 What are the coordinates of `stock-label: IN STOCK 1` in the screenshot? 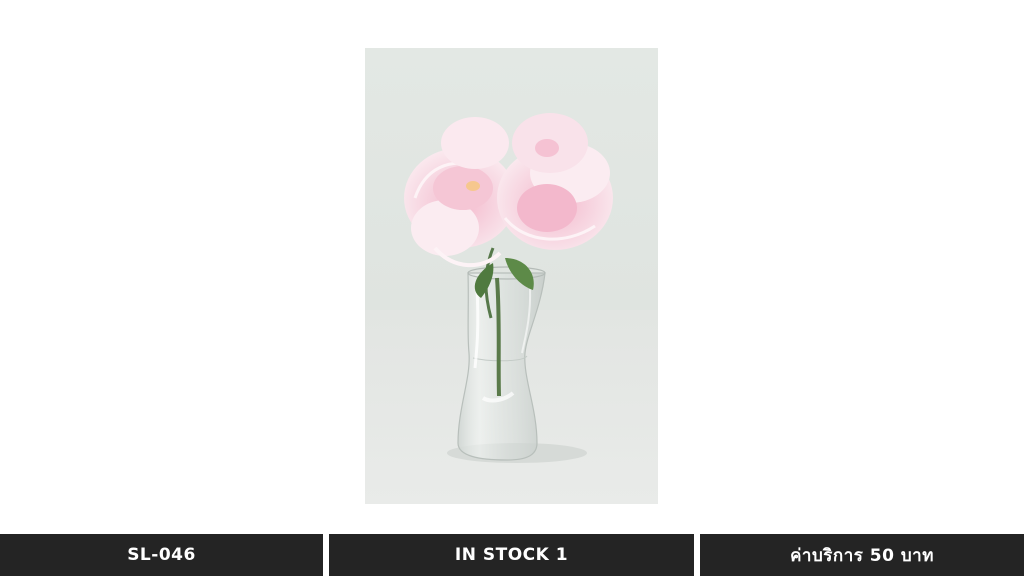 It's located at (511, 555).